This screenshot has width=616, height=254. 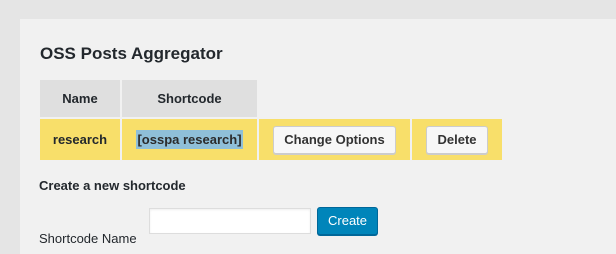 I want to click on selected-shortcode-text: [osspa research], so click(x=189, y=139).